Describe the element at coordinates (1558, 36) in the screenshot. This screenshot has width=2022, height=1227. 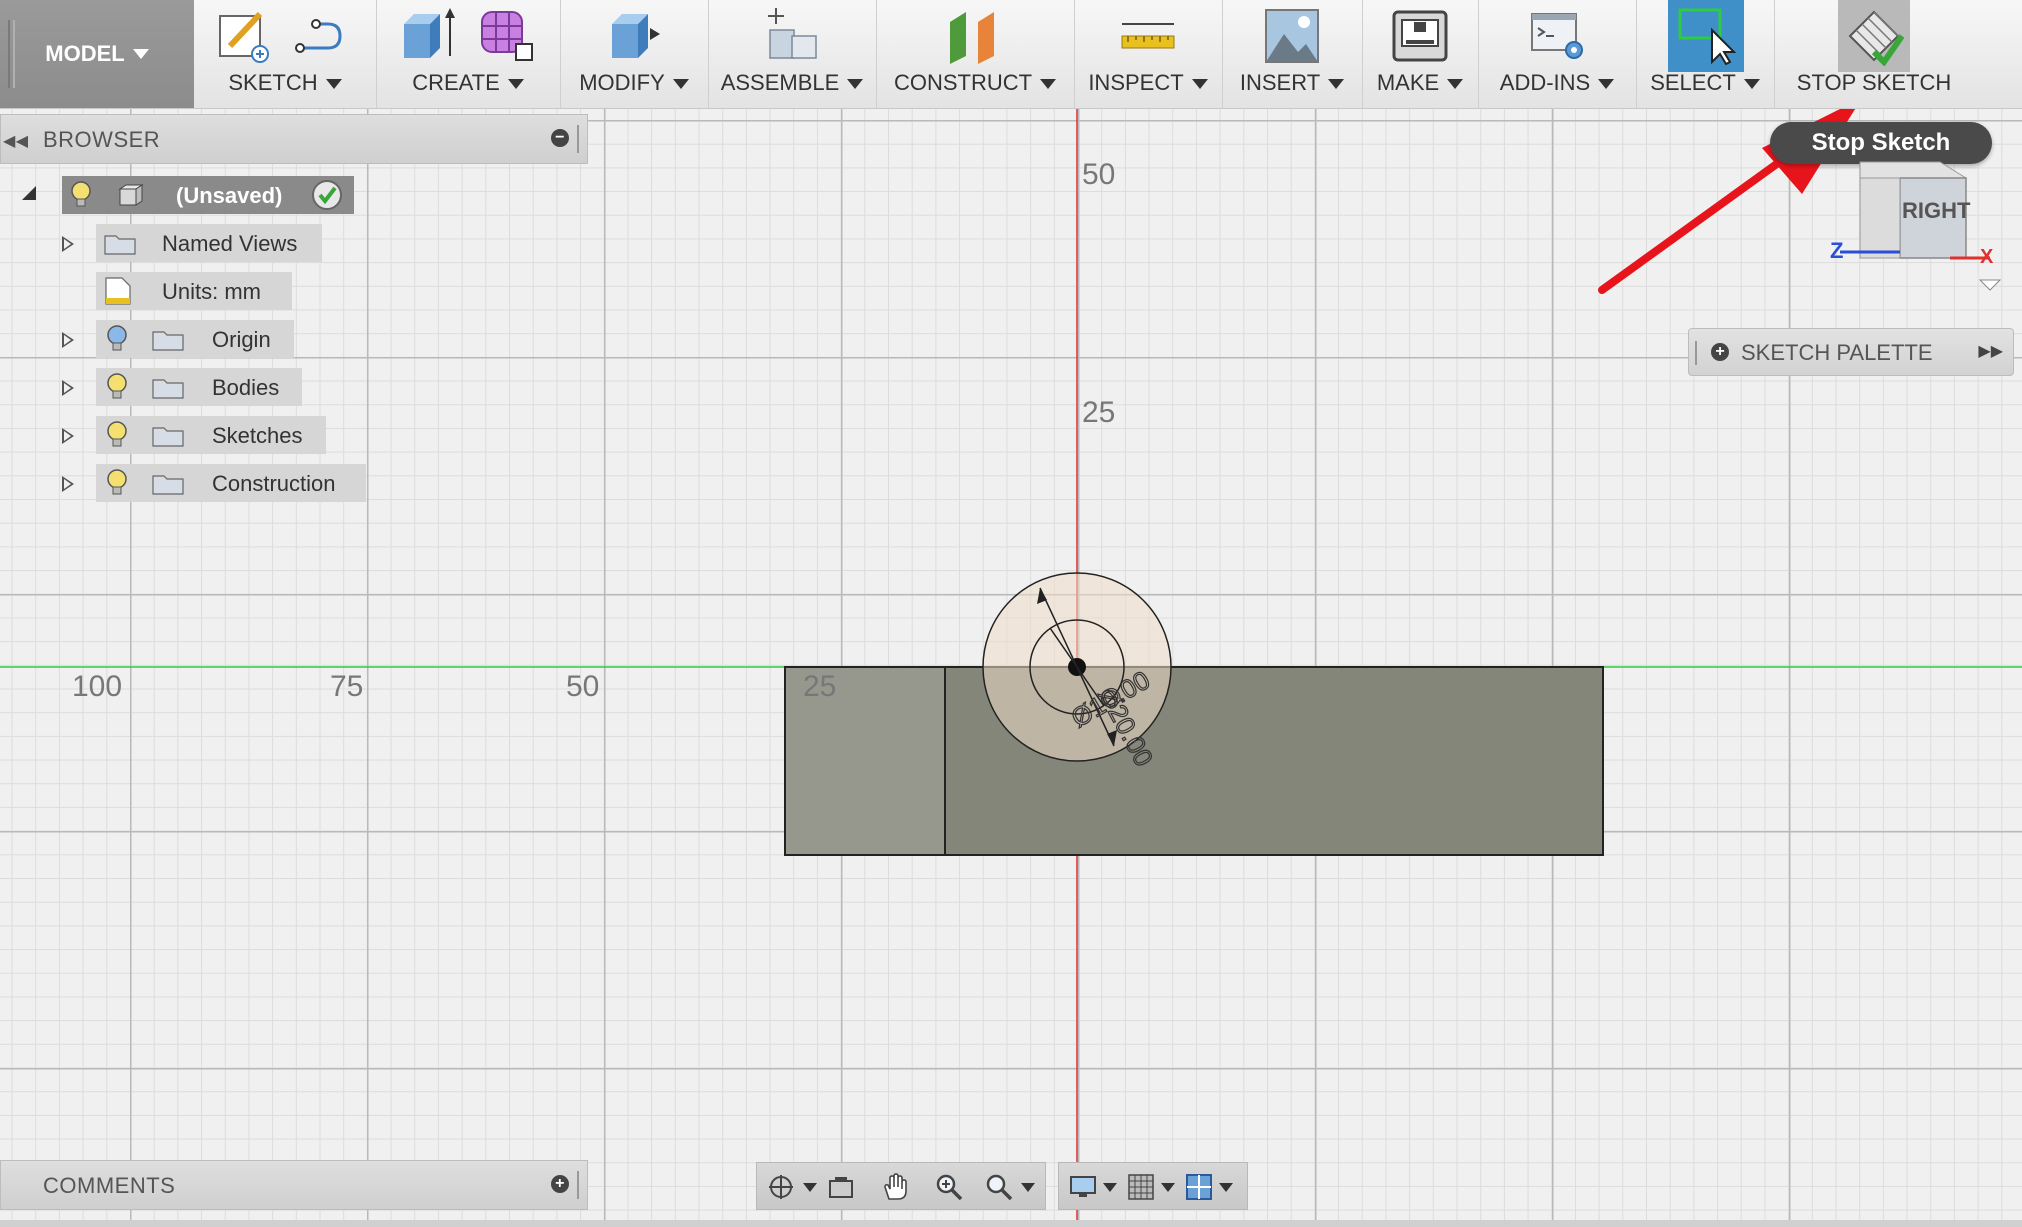
I see `scripts-addins-icon` at that location.